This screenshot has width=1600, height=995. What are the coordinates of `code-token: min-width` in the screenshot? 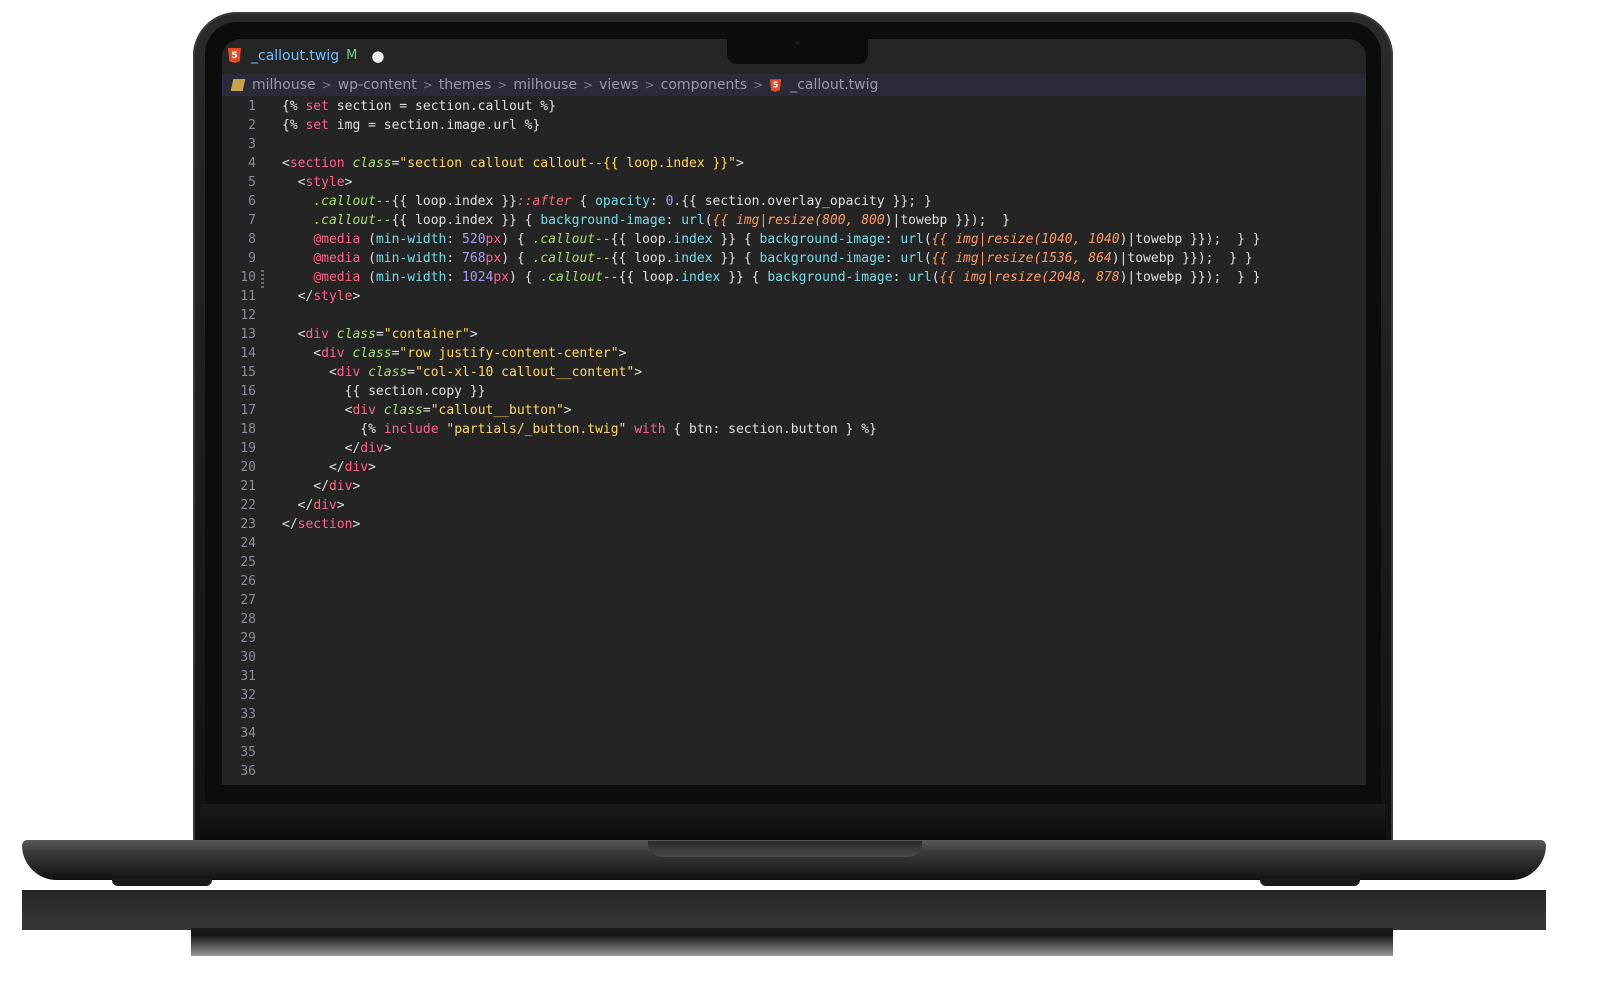 It's located at (411, 239).